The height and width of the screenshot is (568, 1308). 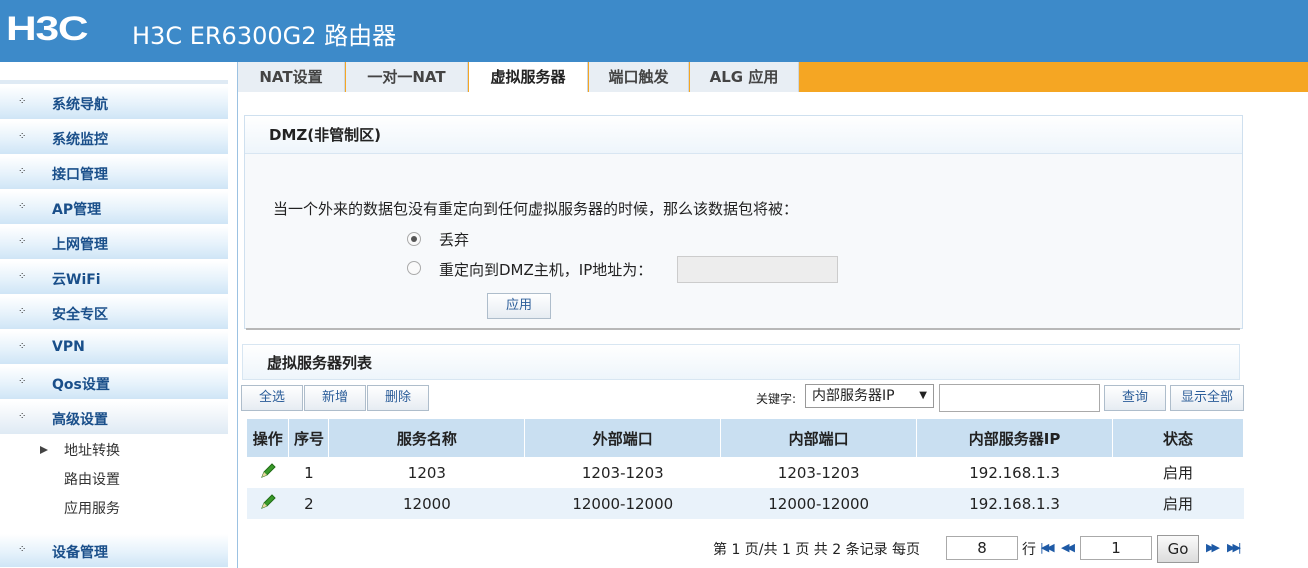 What do you see at coordinates (1178, 438) in the screenshot?
I see `col-status: 状态` at bounding box center [1178, 438].